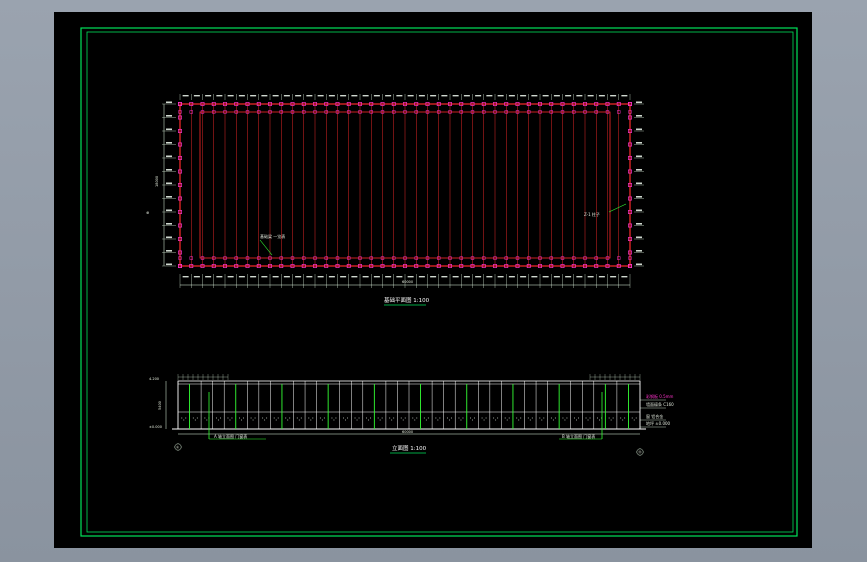 The width and height of the screenshot is (867, 562). Describe the element at coordinates (409, 405) in the screenshot. I see `elevation-bays` at that location.